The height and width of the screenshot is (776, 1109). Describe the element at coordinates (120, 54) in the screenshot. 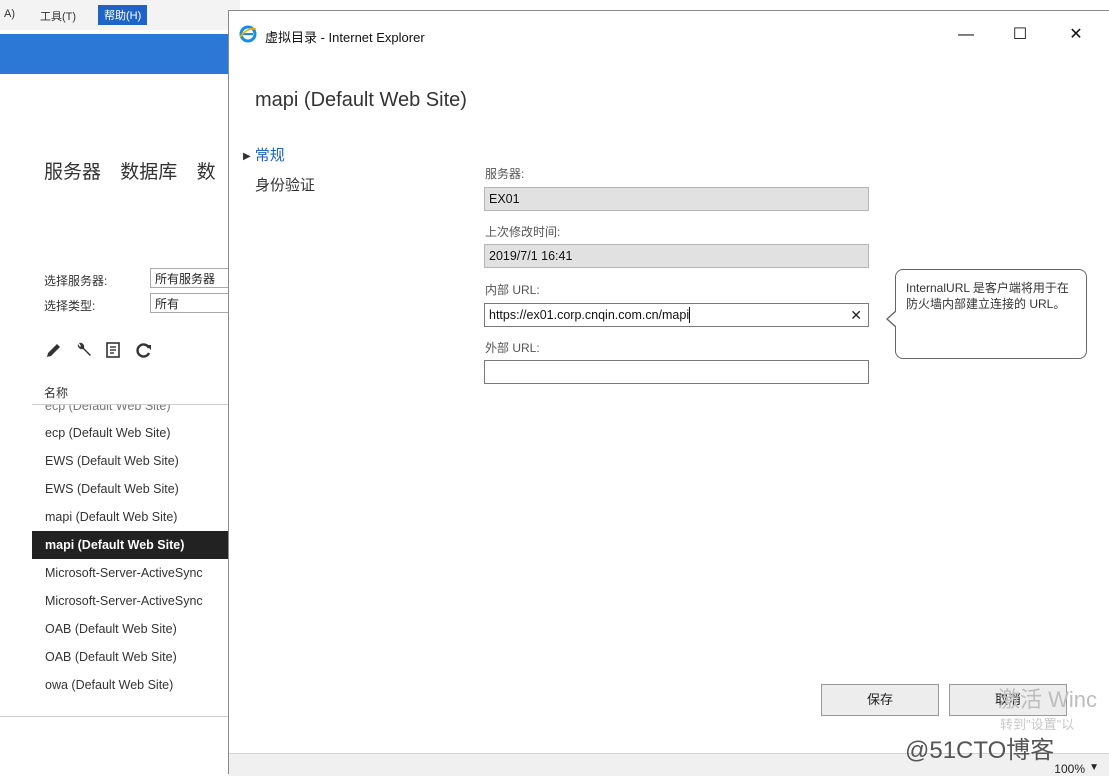

I see `header-bar` at that location.